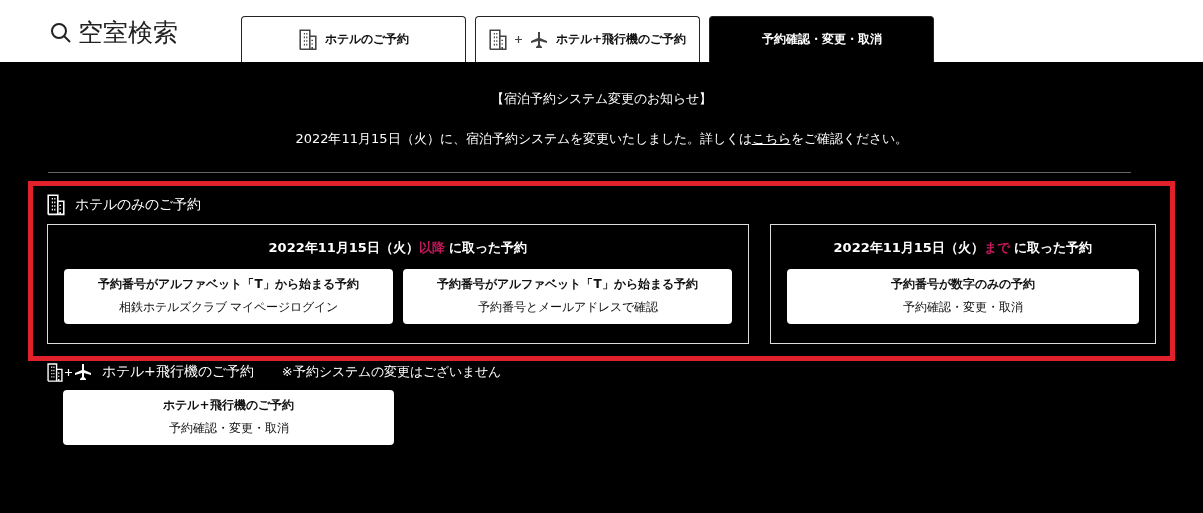  What do you see at coordinates (567, 296) in the screenshot?
I see `reservation-button: 予約番号がアルファベット「T」から始まる予約 予約番号とメールアドレスで確認` at bounding box center [567, 296].